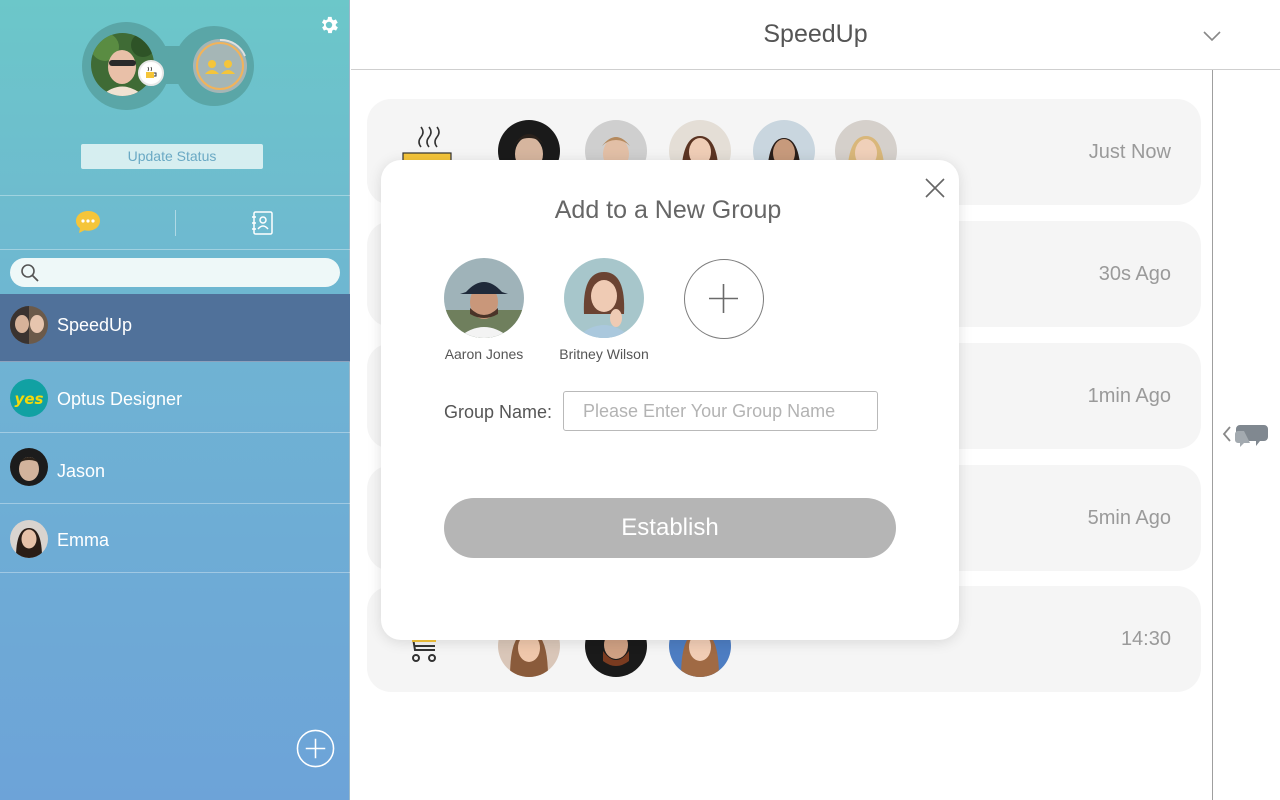 This screenshot has width=1280, height=800. I want to click on contact-name: Jason, so click(81, 471).